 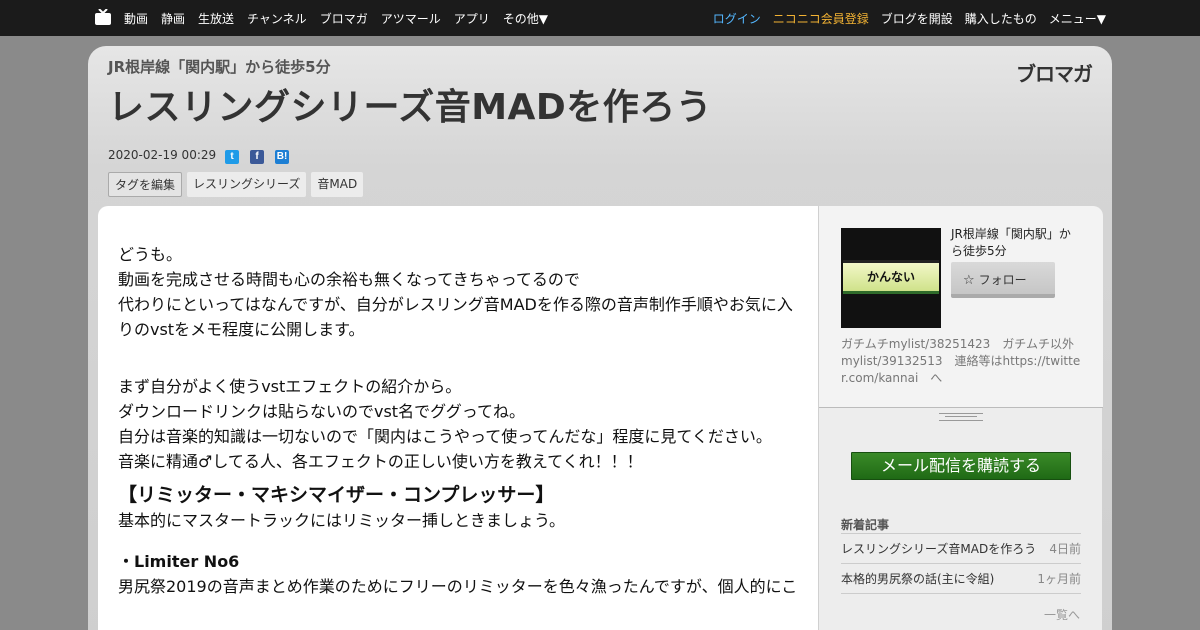 What do you see at coordinates (961, 466) in the screenshot?
I see `subscribe-email-button: メール配信を購読する` at bounding box center [961, 466].